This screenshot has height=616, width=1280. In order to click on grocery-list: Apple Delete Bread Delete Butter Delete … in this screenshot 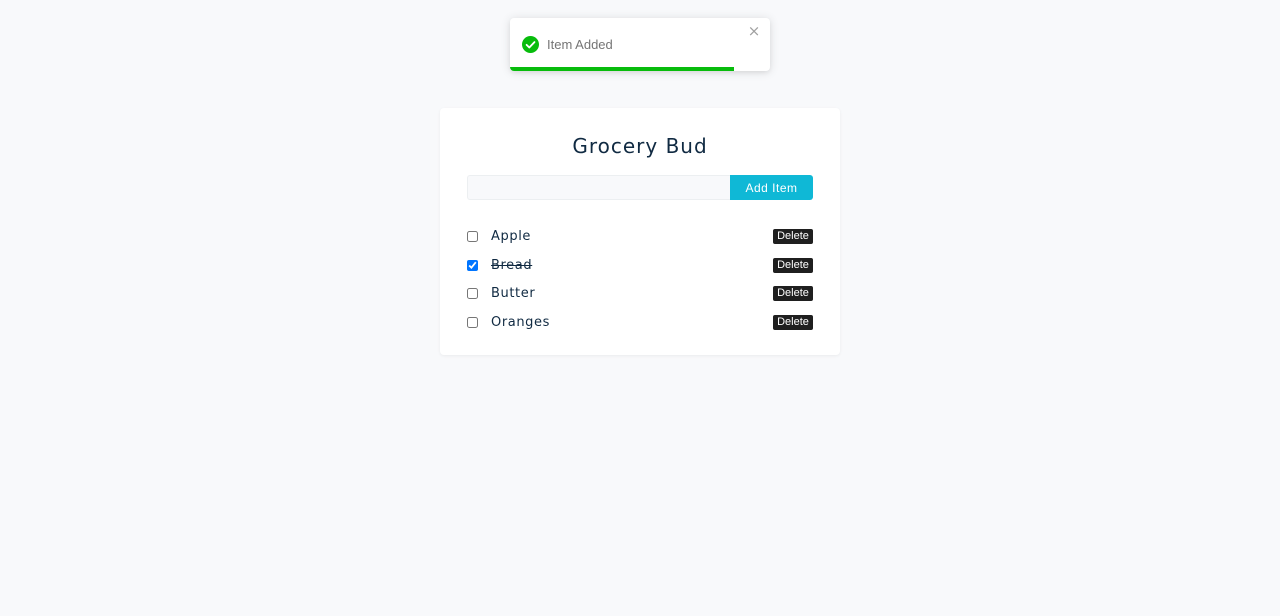, I will do `click(640, 279)`.